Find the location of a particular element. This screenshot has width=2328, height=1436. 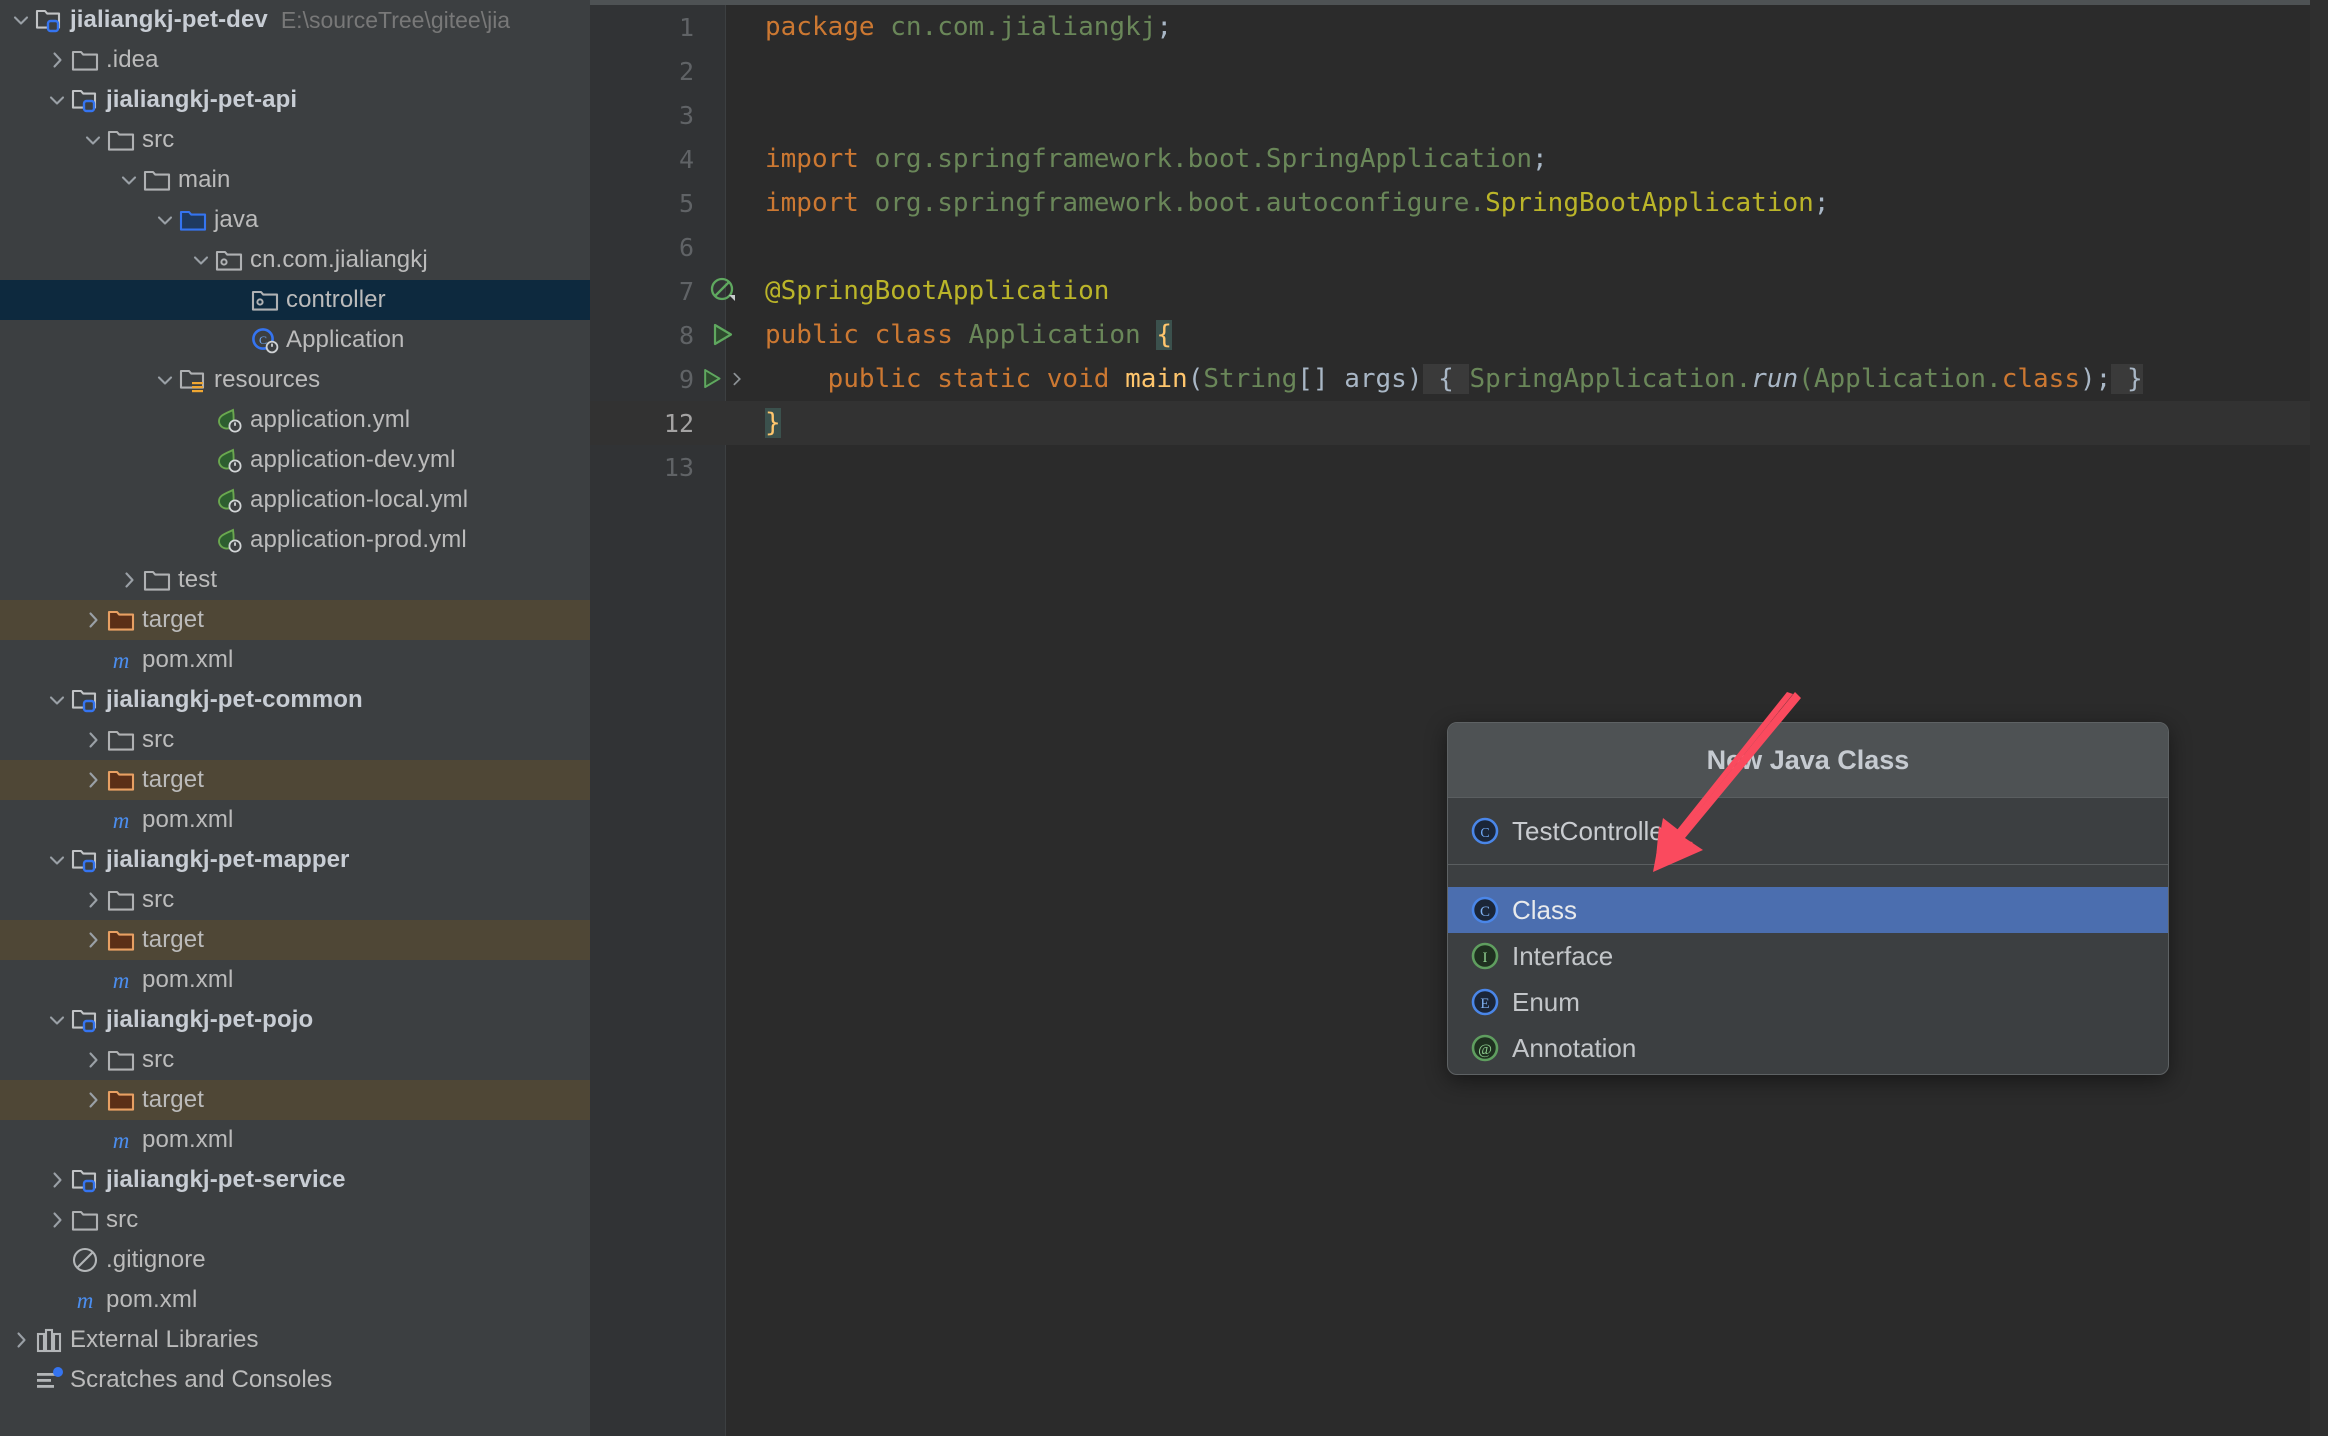

interface-icon: I is located at coordinates (1491, 956).